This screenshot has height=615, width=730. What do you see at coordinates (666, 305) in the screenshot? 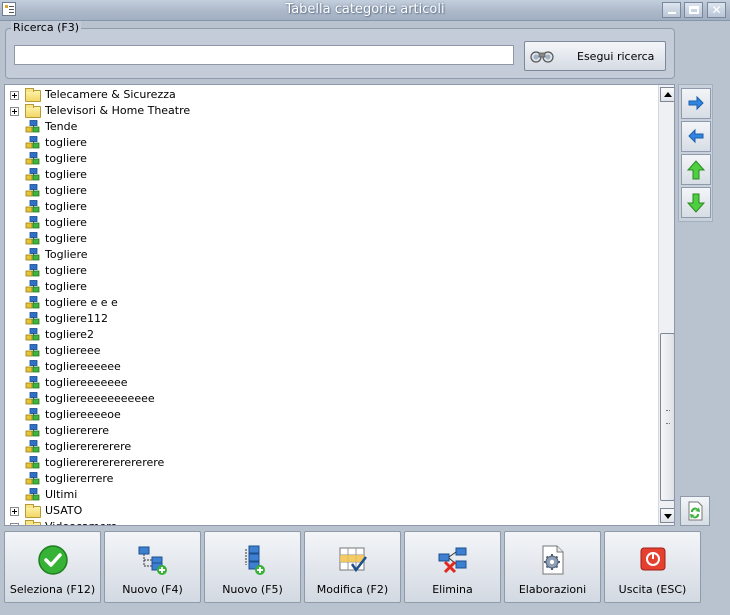
I see `tree-scrollbar` at bounding box center [666, 305].